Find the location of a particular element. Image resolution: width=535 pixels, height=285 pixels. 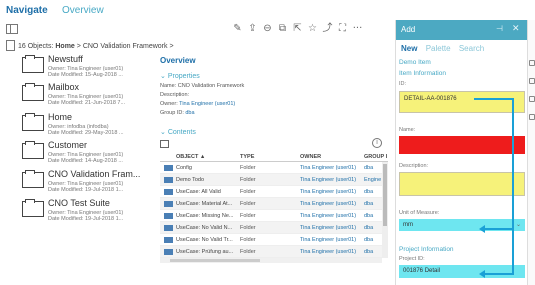

top-nav: Navigate Overview is located at coordinates (197, 10).